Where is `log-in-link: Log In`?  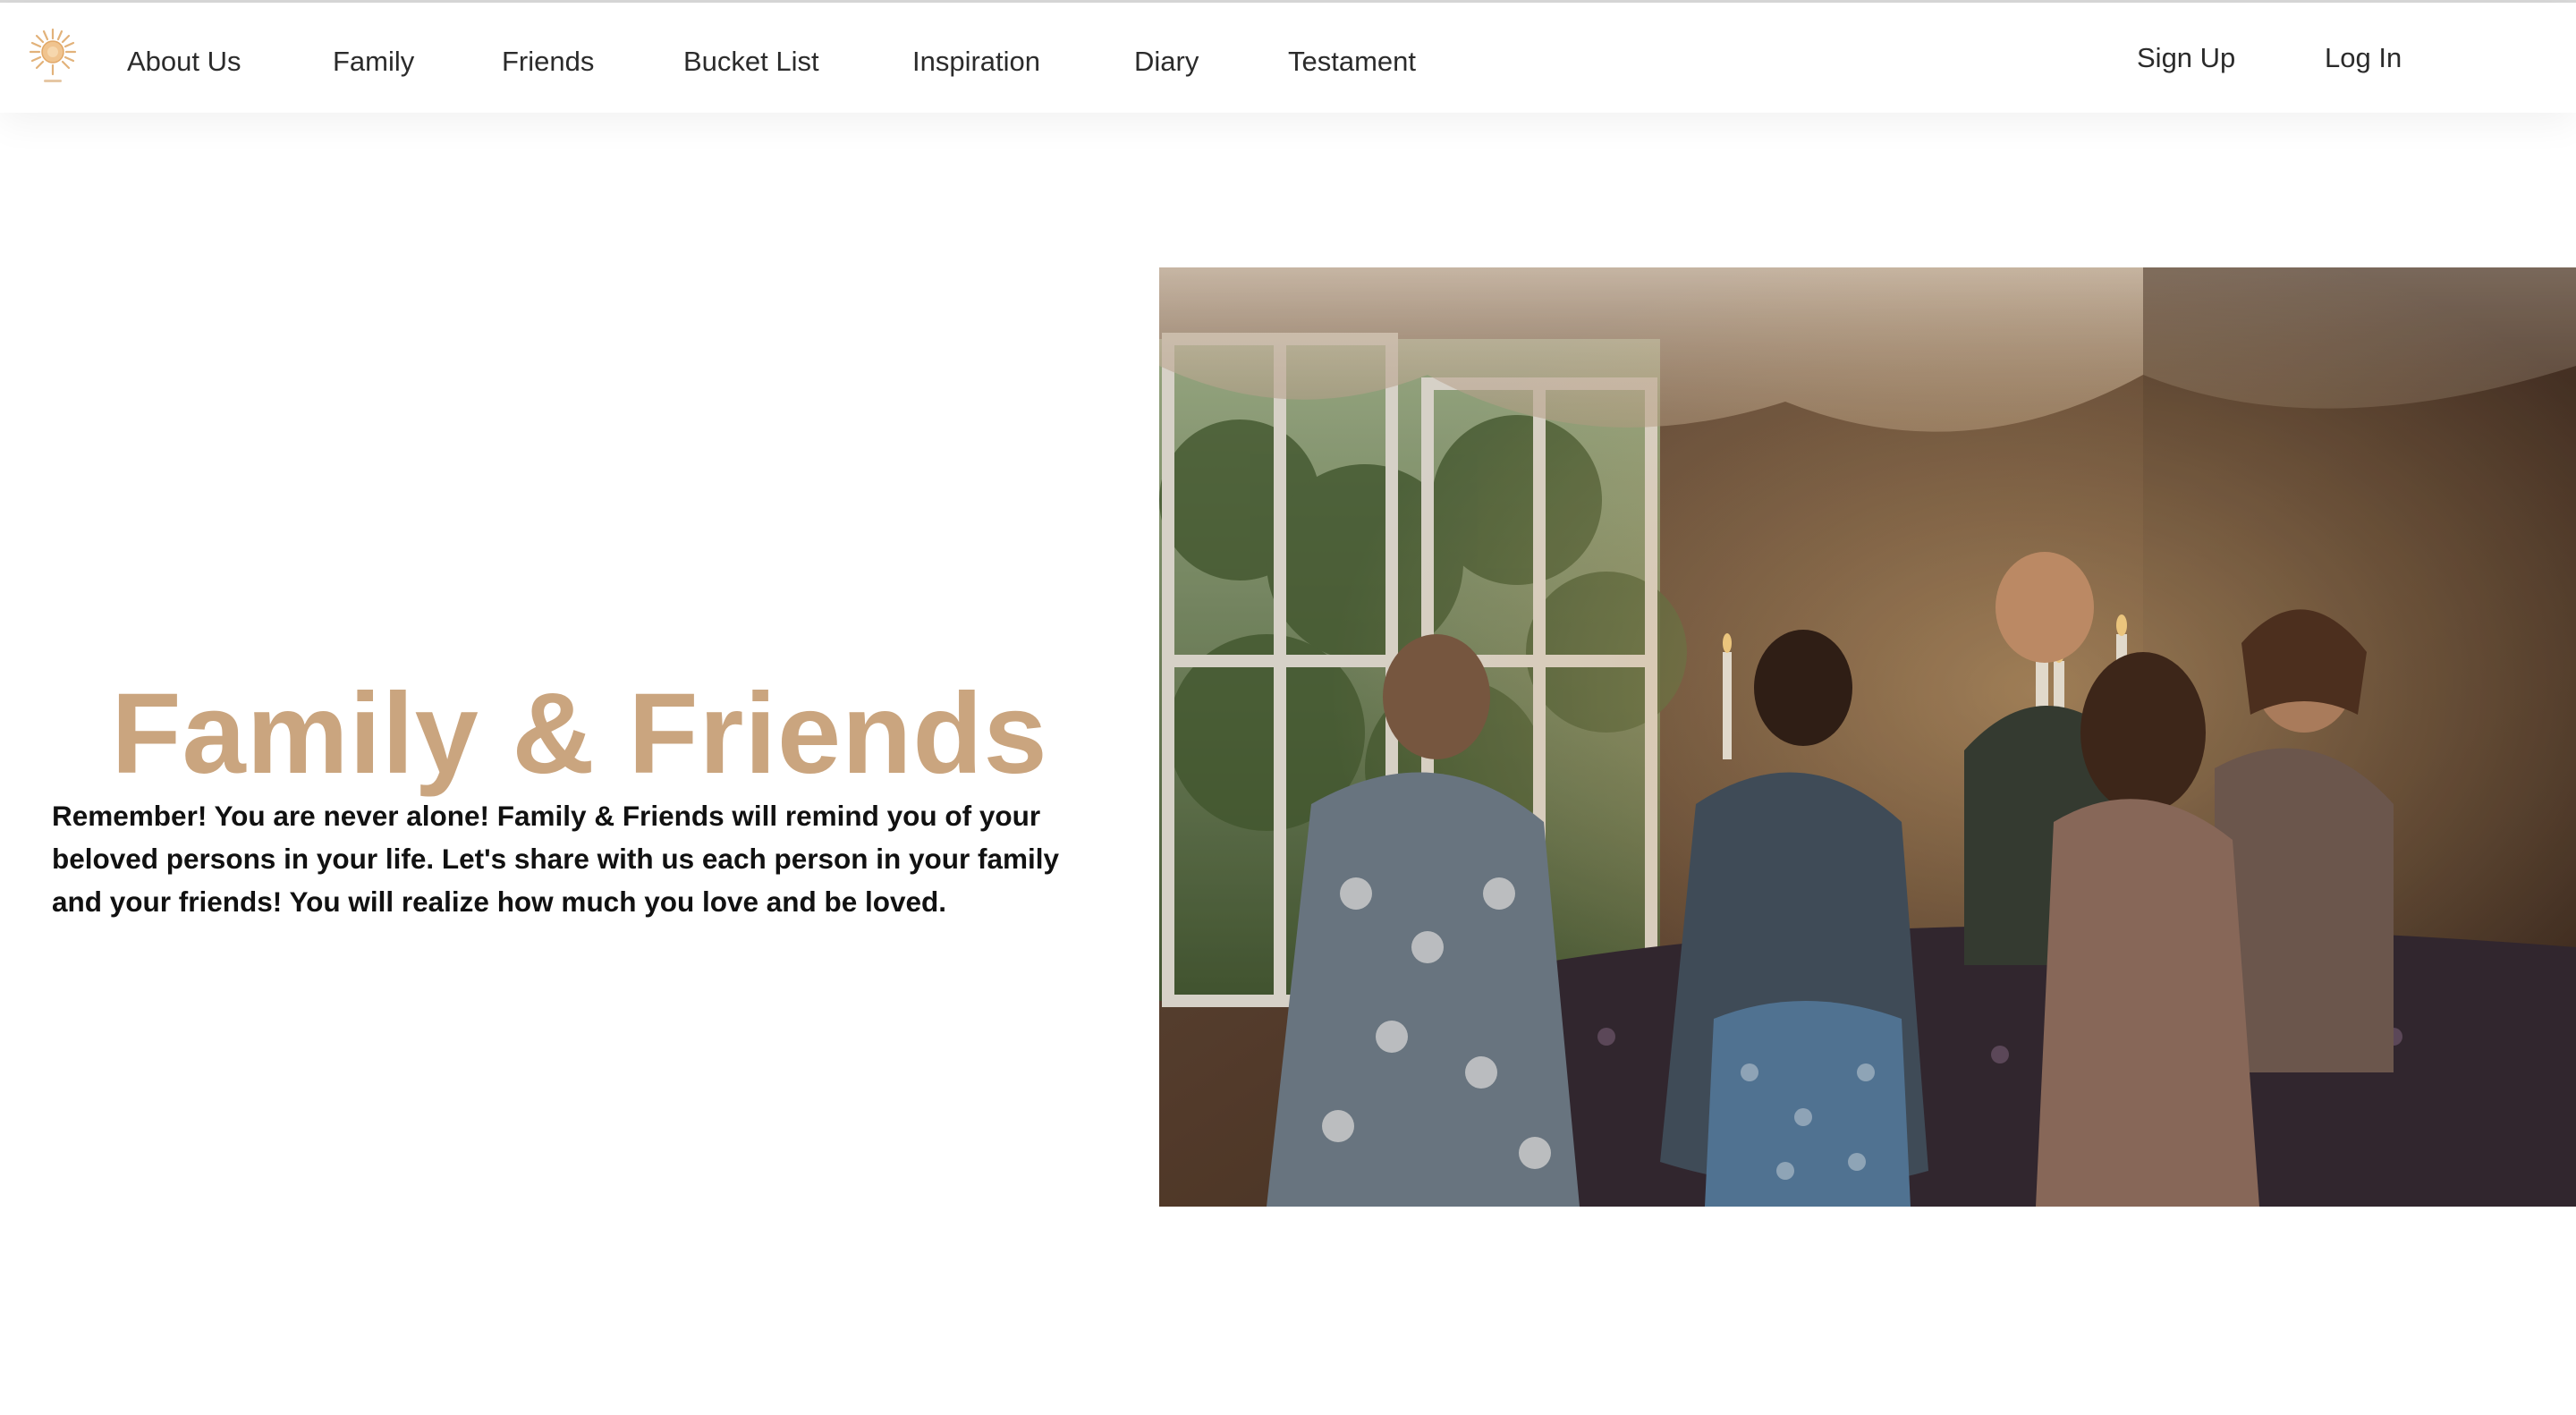
log-in-link: Log In is located at coordinates (2363, 58).